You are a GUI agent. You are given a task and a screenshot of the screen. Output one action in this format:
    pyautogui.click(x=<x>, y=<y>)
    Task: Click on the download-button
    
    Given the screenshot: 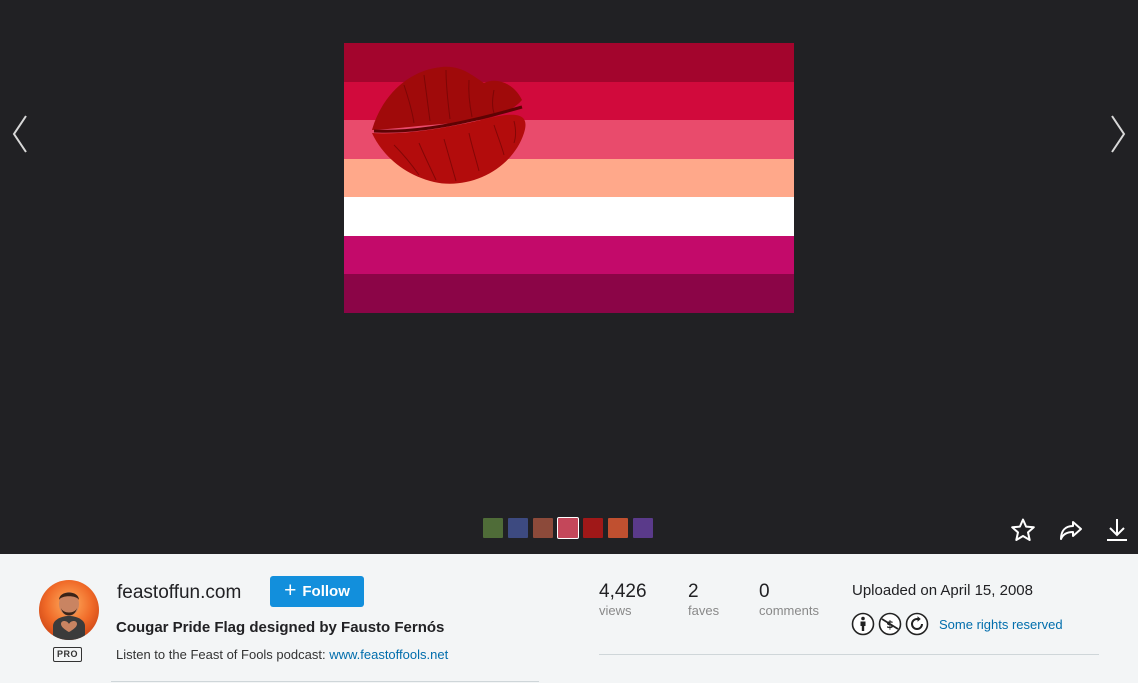 What is the action you would take?
    pyautogui.click(x=1117, y=530)
    